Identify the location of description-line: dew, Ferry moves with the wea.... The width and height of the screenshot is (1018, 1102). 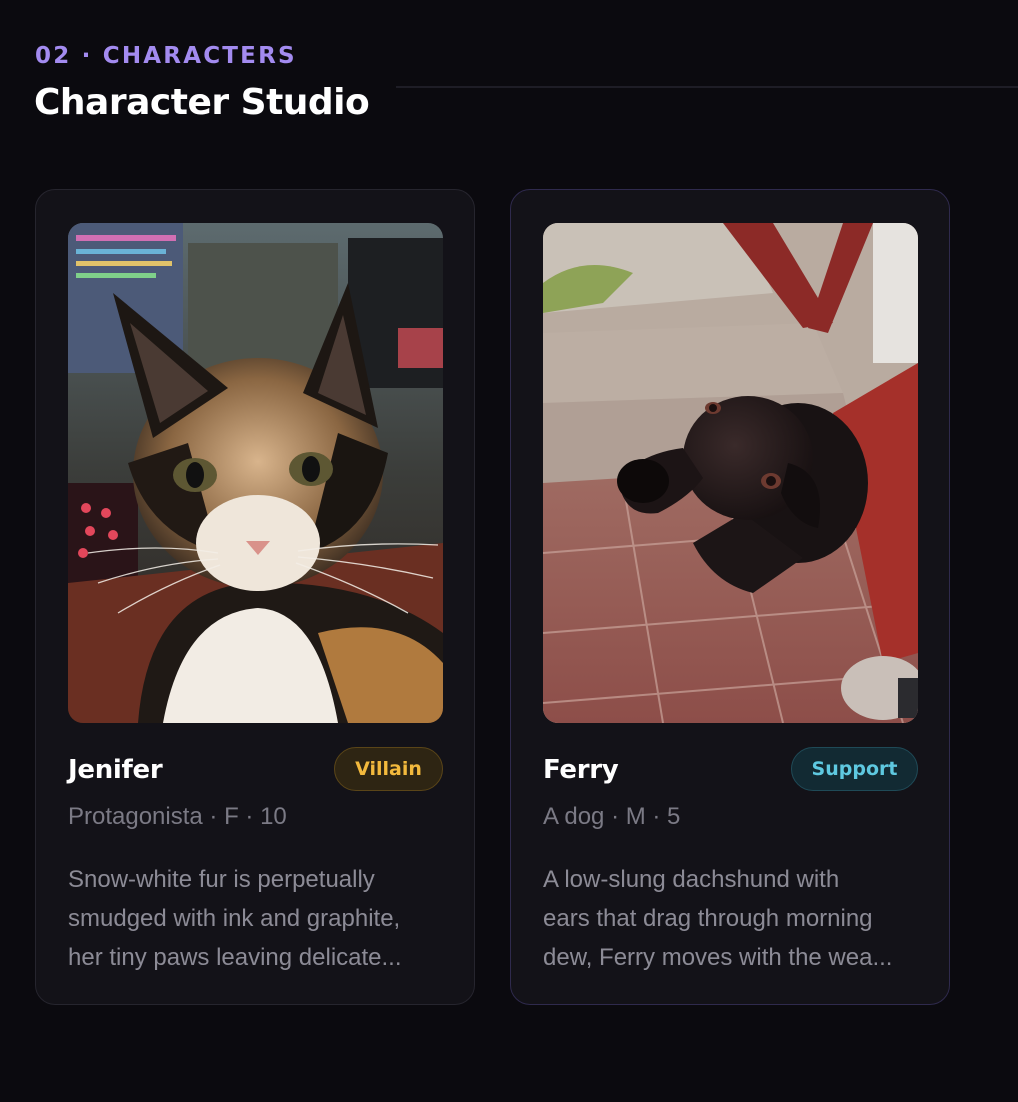
(718, 957).